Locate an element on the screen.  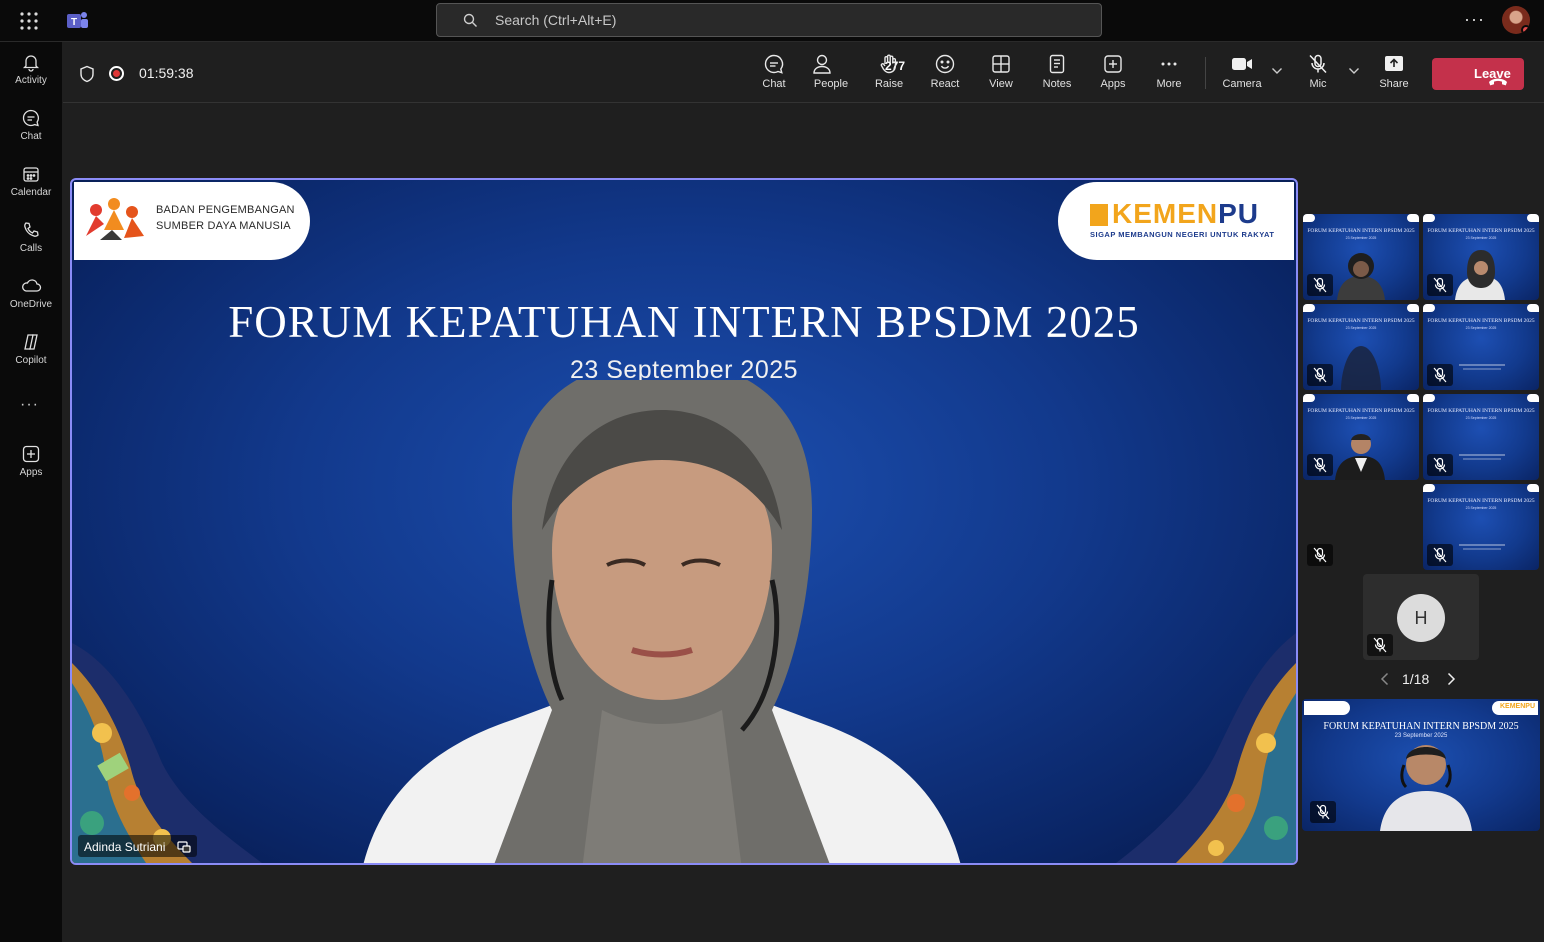
calendar-icon is located at coordinates (31, 174).